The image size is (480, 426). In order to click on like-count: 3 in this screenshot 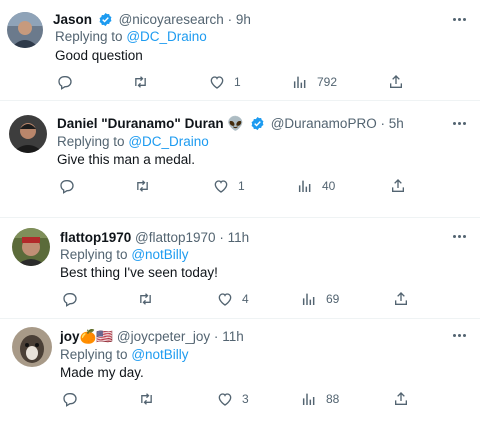, I will do `click(245, 399)`.